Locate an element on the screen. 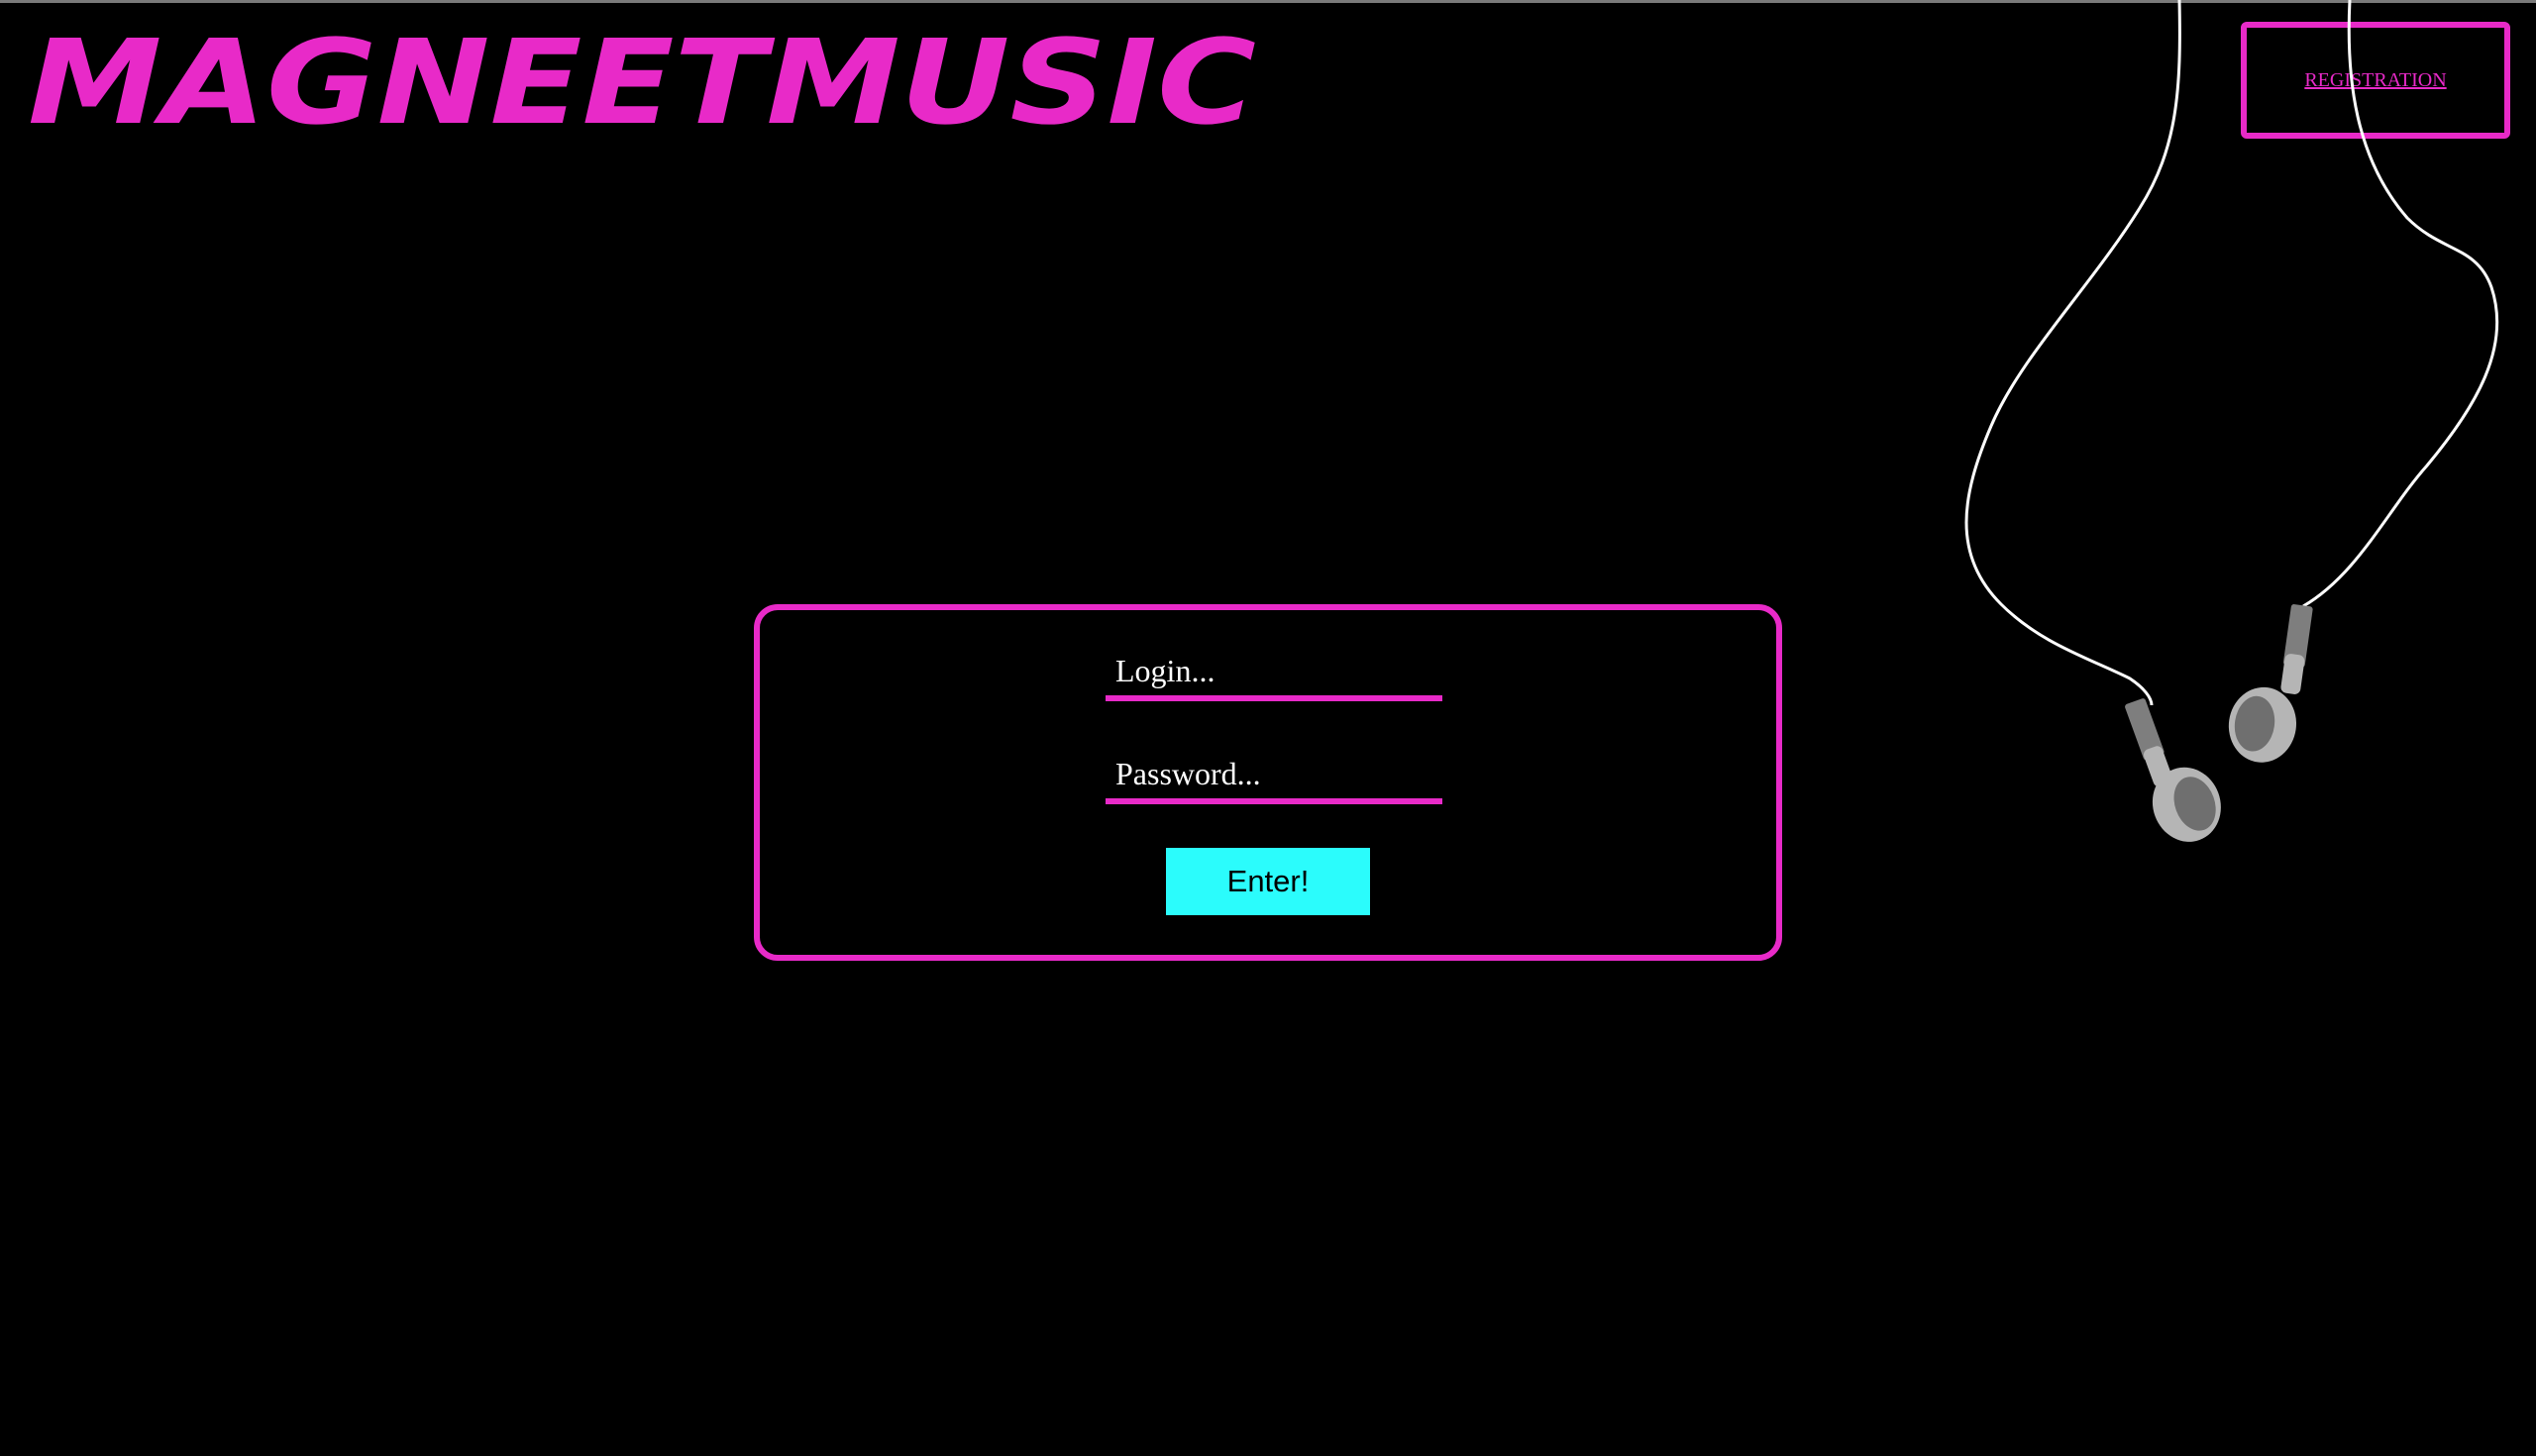 The width and height of the screenshot is (2536, 1456). earphone-cable-right is located at coordinates (2400, 304).